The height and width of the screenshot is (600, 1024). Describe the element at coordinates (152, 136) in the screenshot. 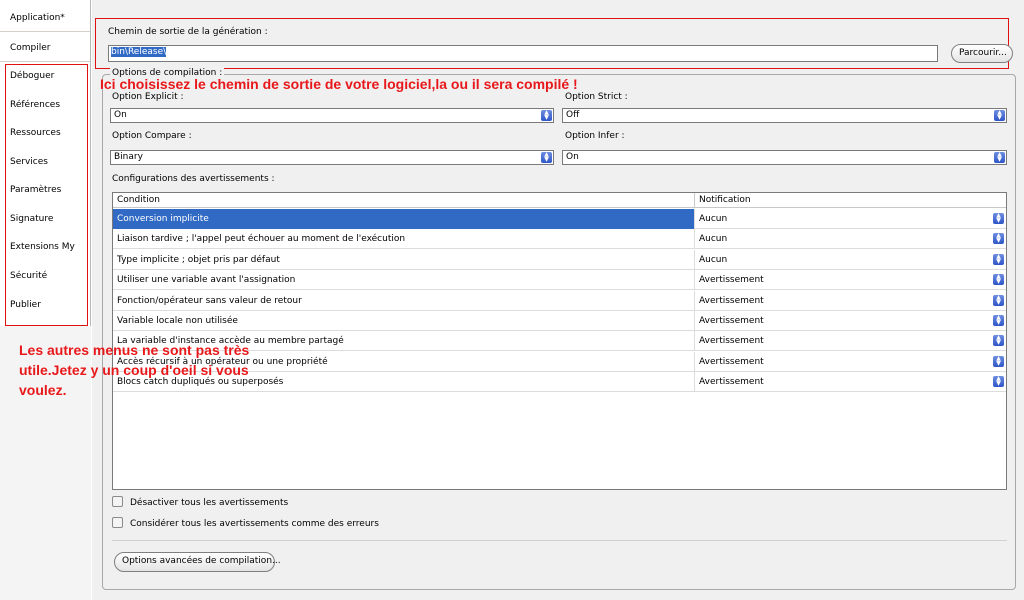

I see `option-compare-label: Option Compare :` at that location.